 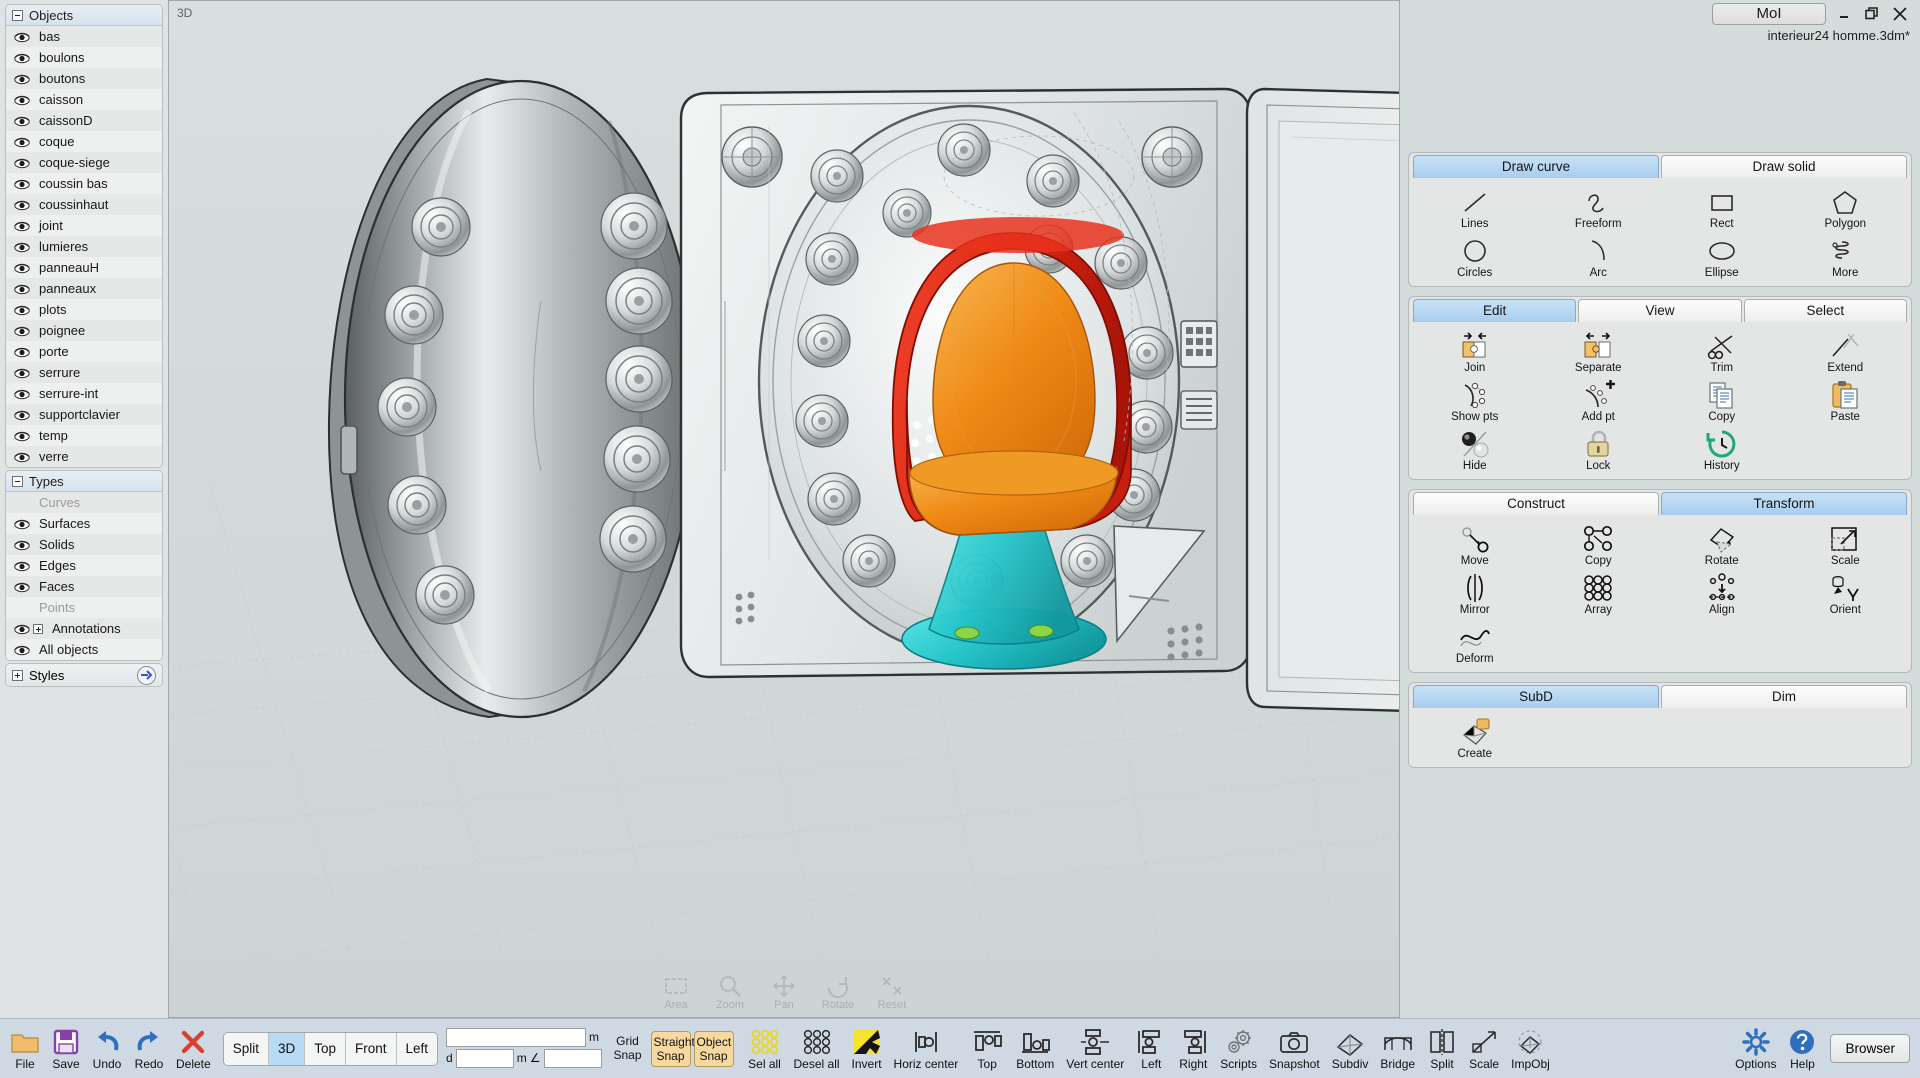 I want to click on tool-move: Move, so click(x=1475, y=544).